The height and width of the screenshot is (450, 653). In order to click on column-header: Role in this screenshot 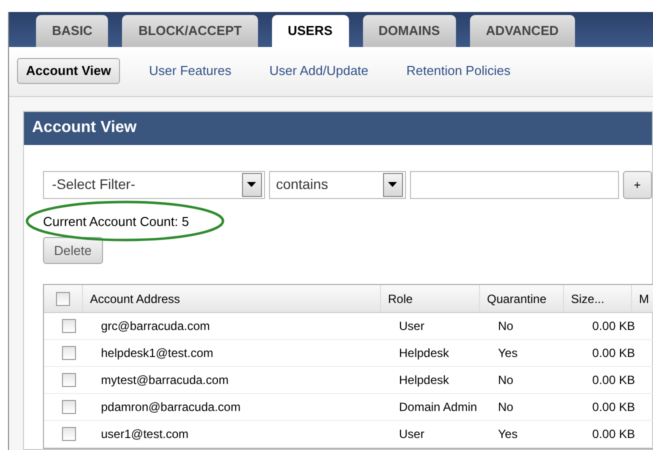, I will do `click(430, 298)`.